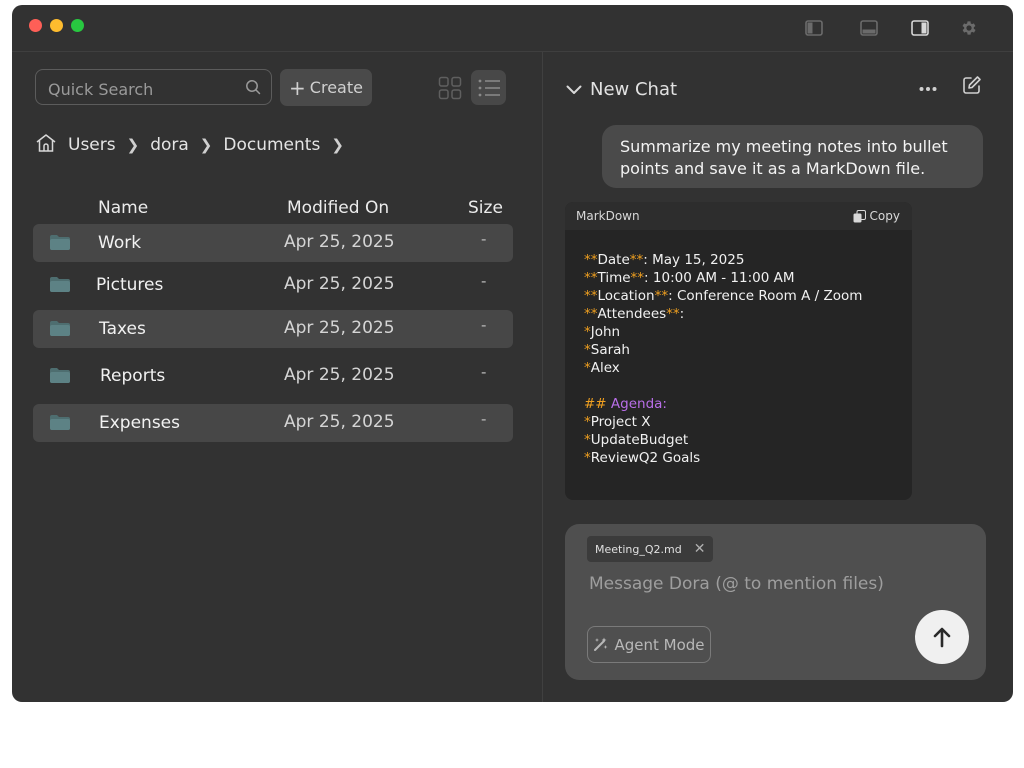 This screenshot has width=1024, height=768. Describe the element at coordinates (634, 89) in the screenshot. I see `chat-title-label: New Chat` at that location.